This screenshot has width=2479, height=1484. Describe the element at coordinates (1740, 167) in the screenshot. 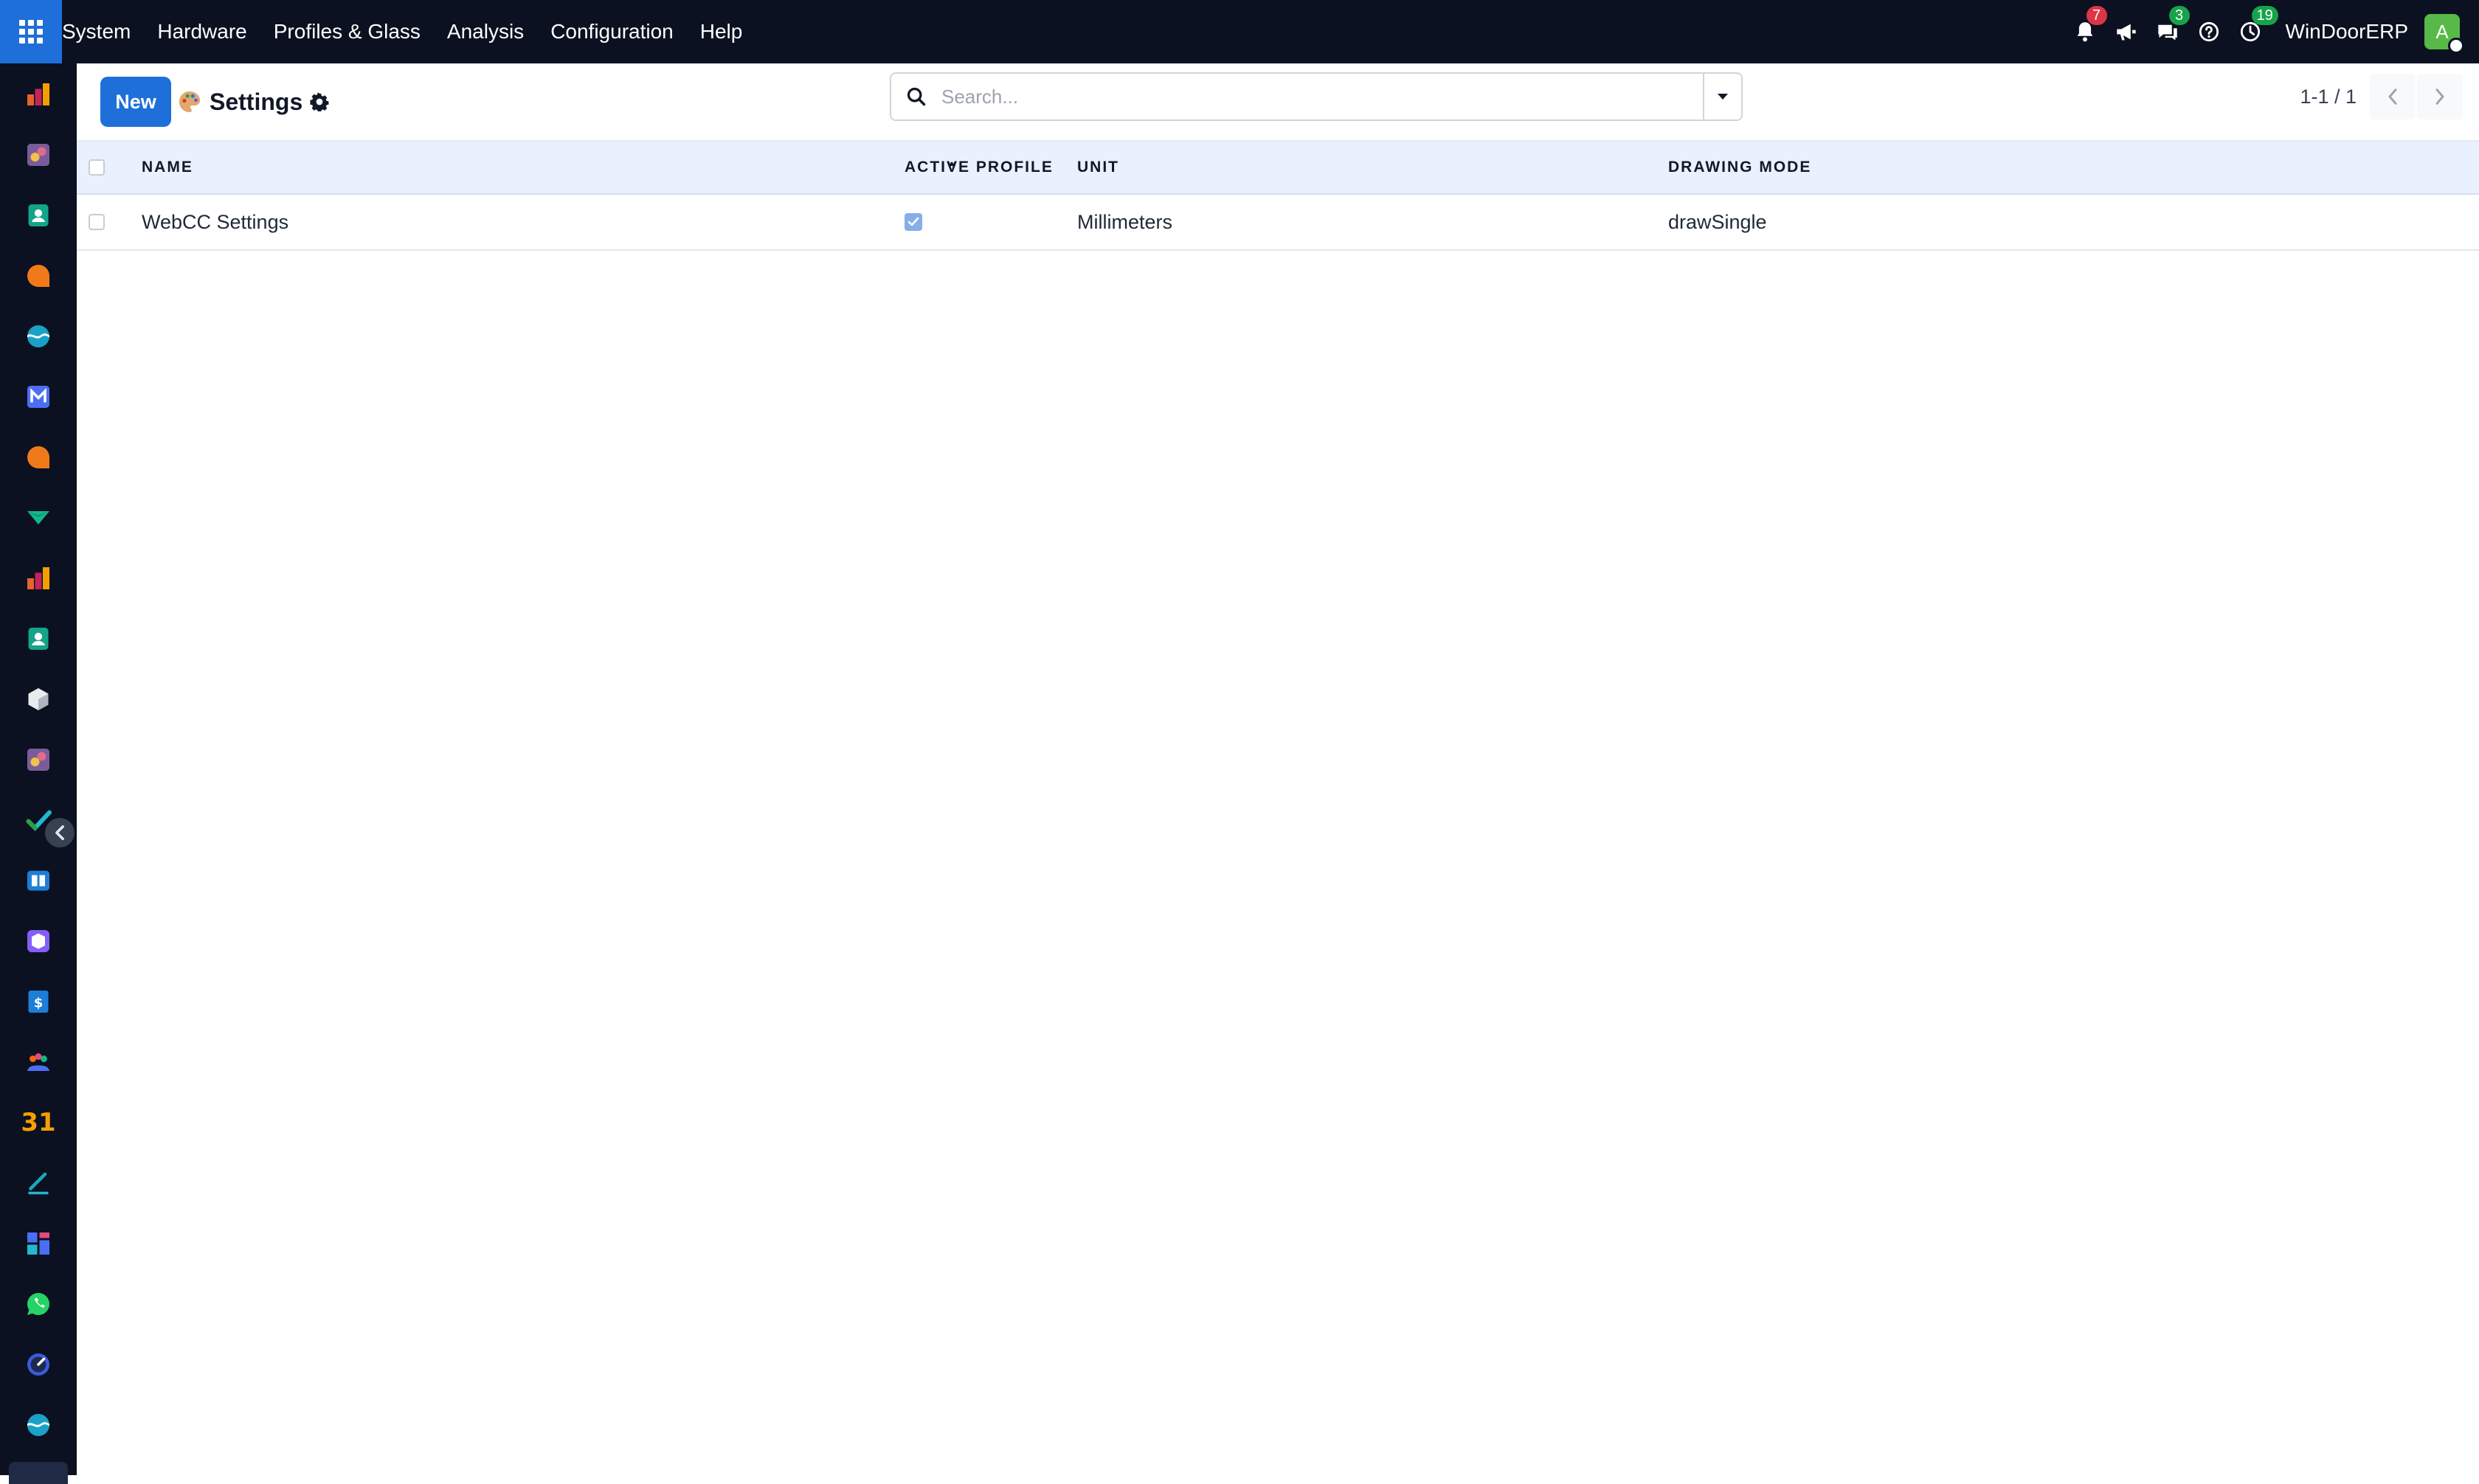

I see `column-header-drawing-mode: Drawing Mode` at that location.